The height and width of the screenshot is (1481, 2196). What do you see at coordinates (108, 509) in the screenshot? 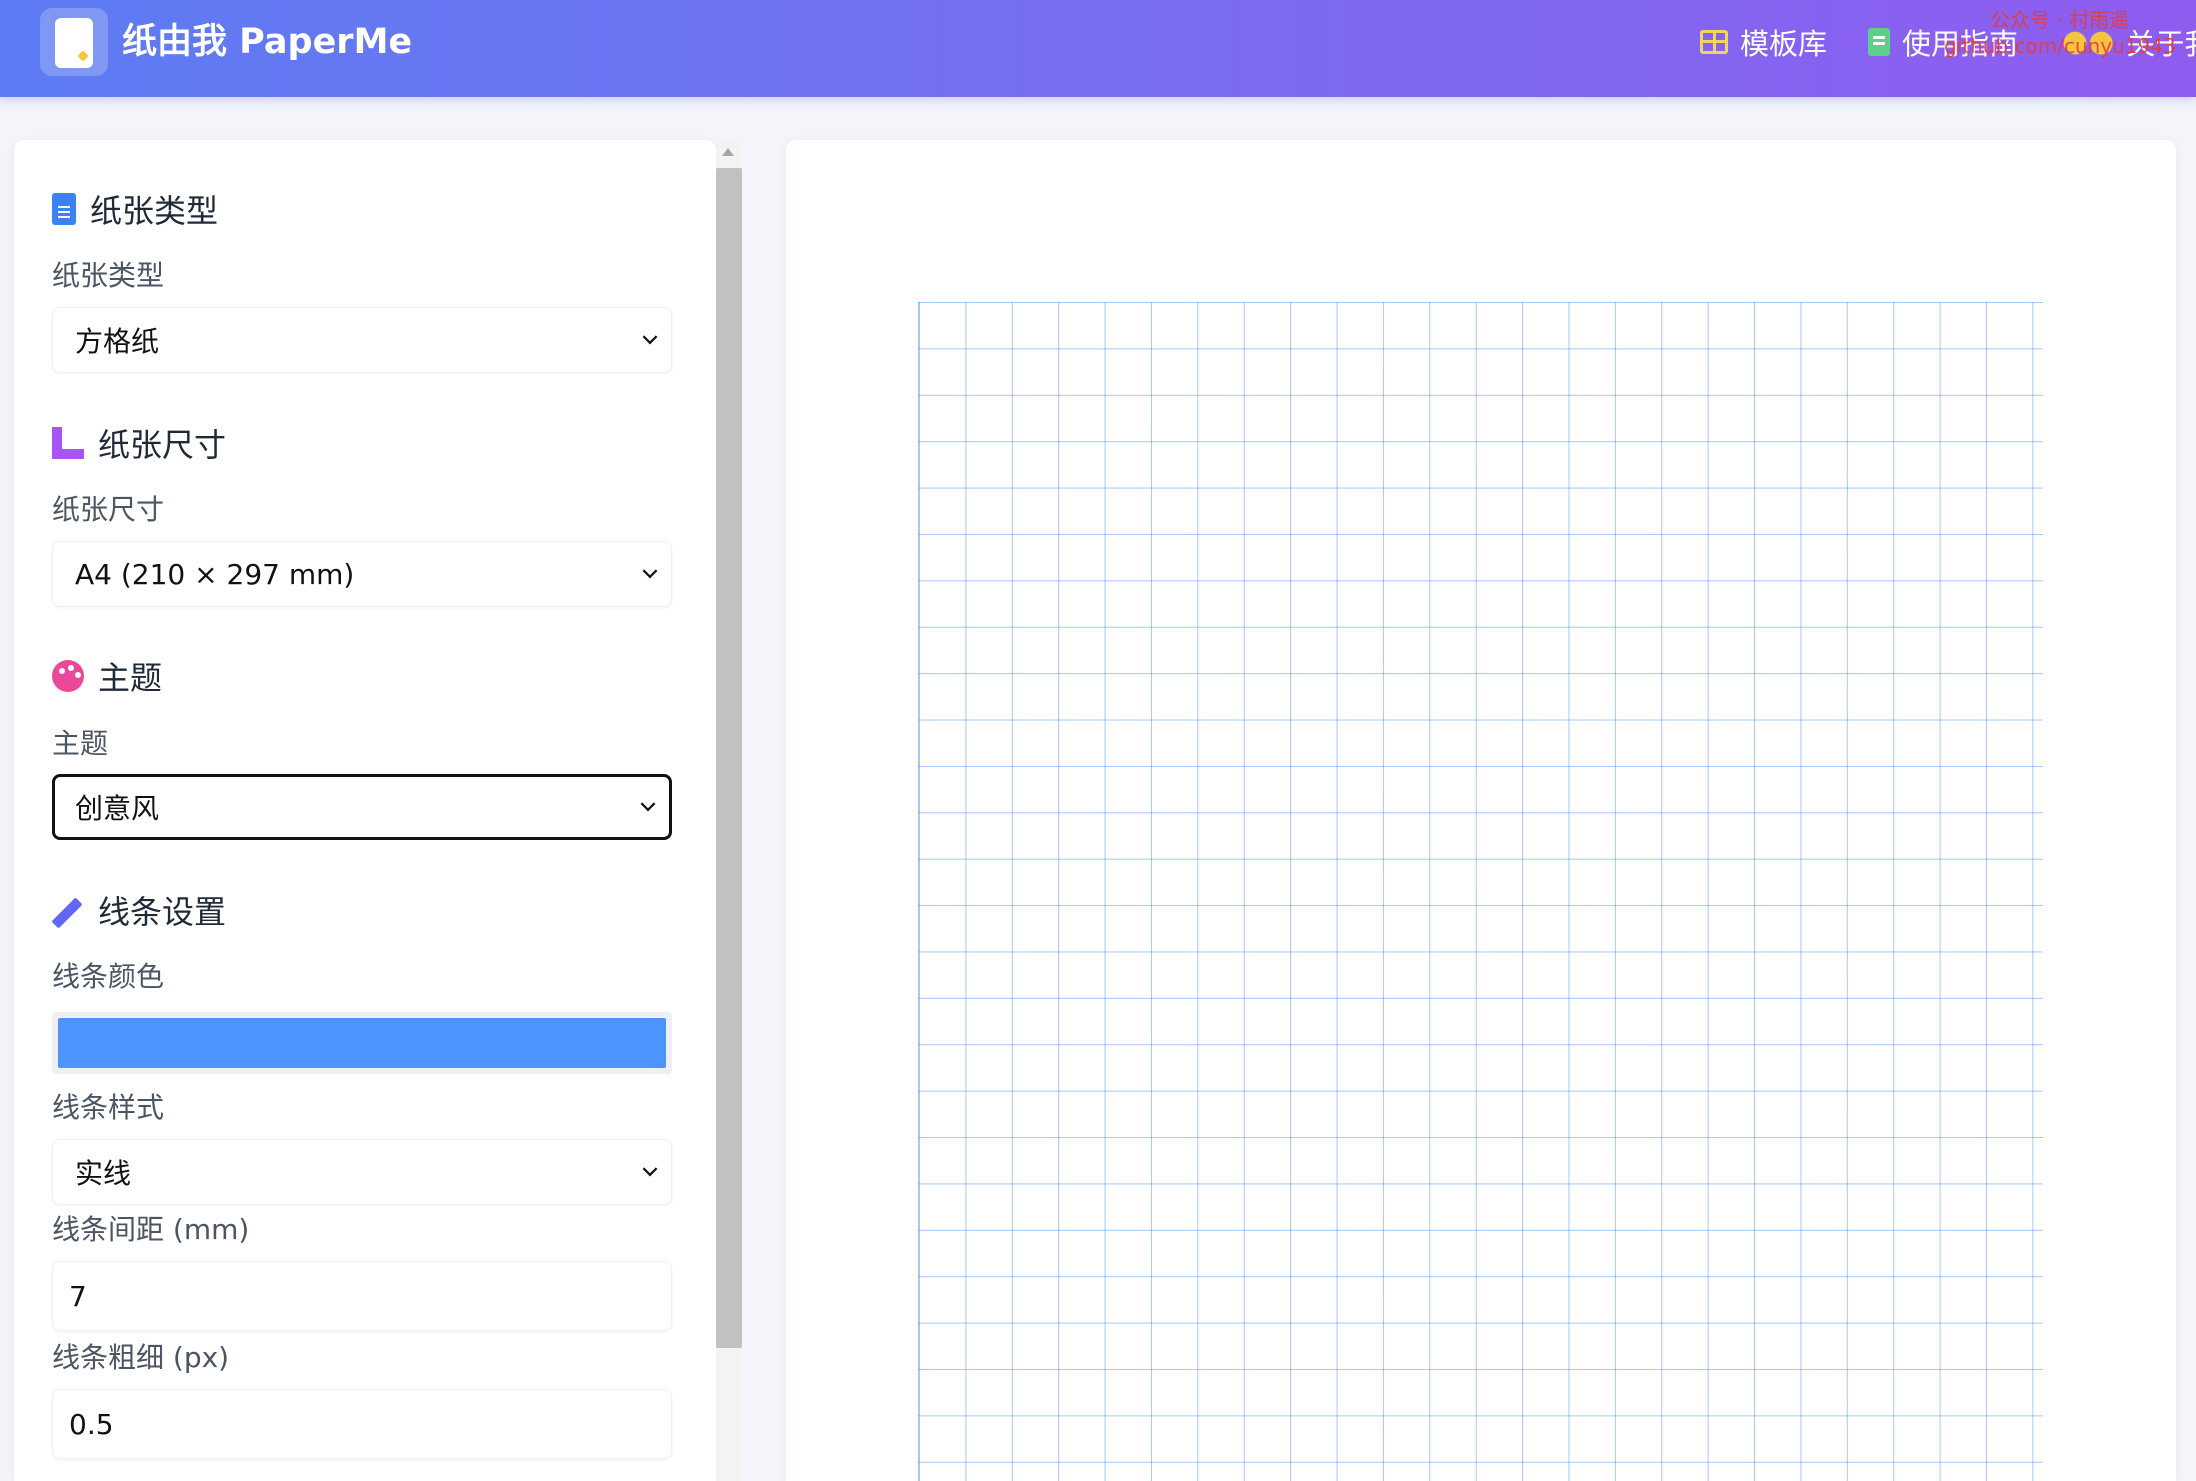
I see `paper-size-label: 纸张尺寸` at bounding box center [108, 509].